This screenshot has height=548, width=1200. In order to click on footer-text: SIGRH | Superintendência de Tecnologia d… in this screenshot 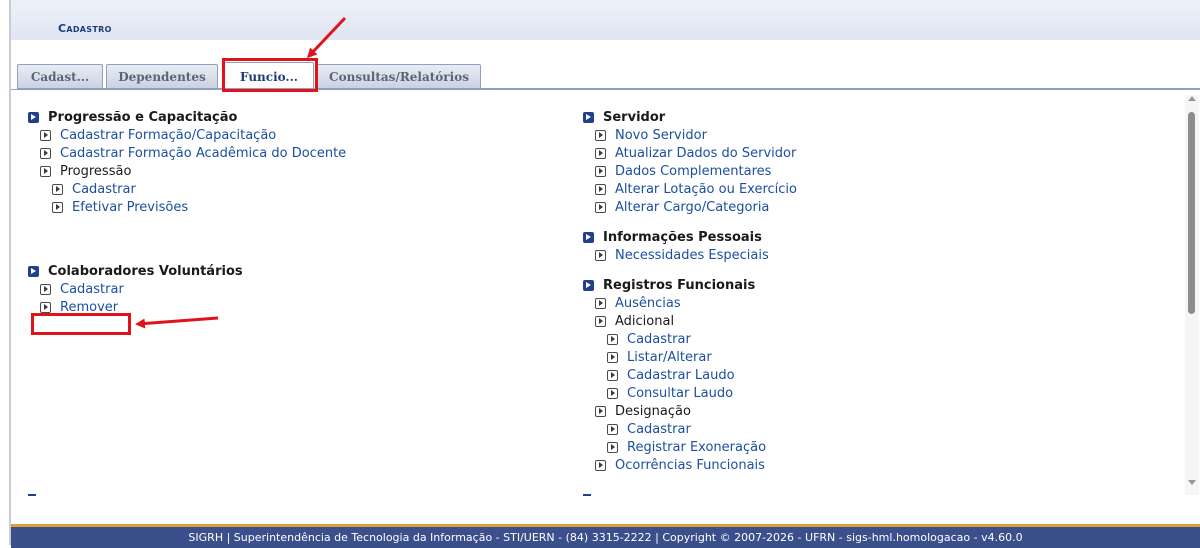, I will do `click(605, 537)`.